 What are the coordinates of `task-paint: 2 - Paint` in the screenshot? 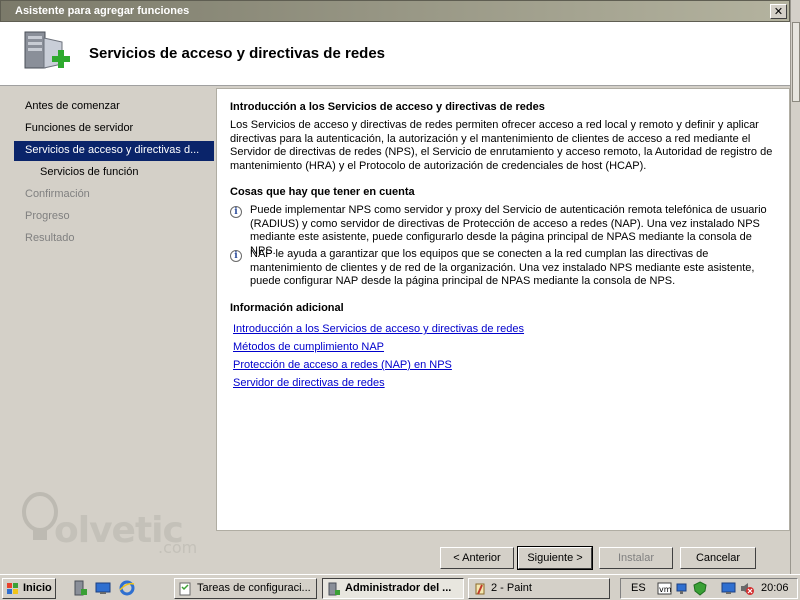 It's located at (539, 588).